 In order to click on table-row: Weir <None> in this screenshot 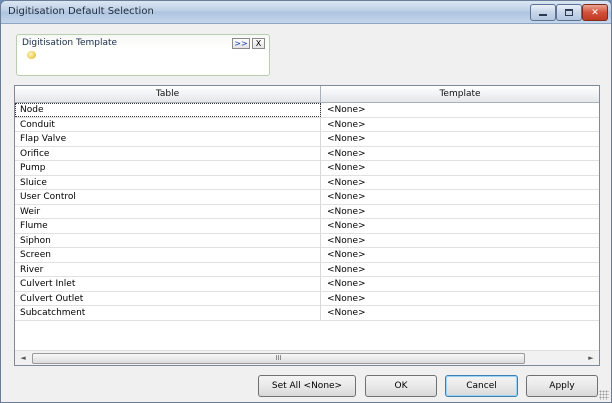, I will do `click(307, 211)`.